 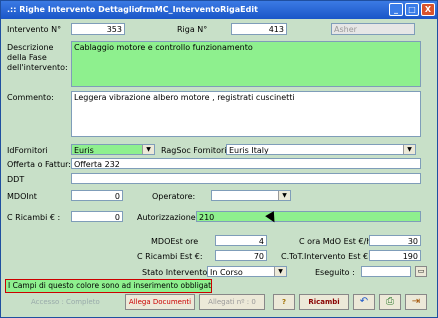 I want to click on ctot-label: C.ToT.Intervento Est €:, so click(x=326, y=256).